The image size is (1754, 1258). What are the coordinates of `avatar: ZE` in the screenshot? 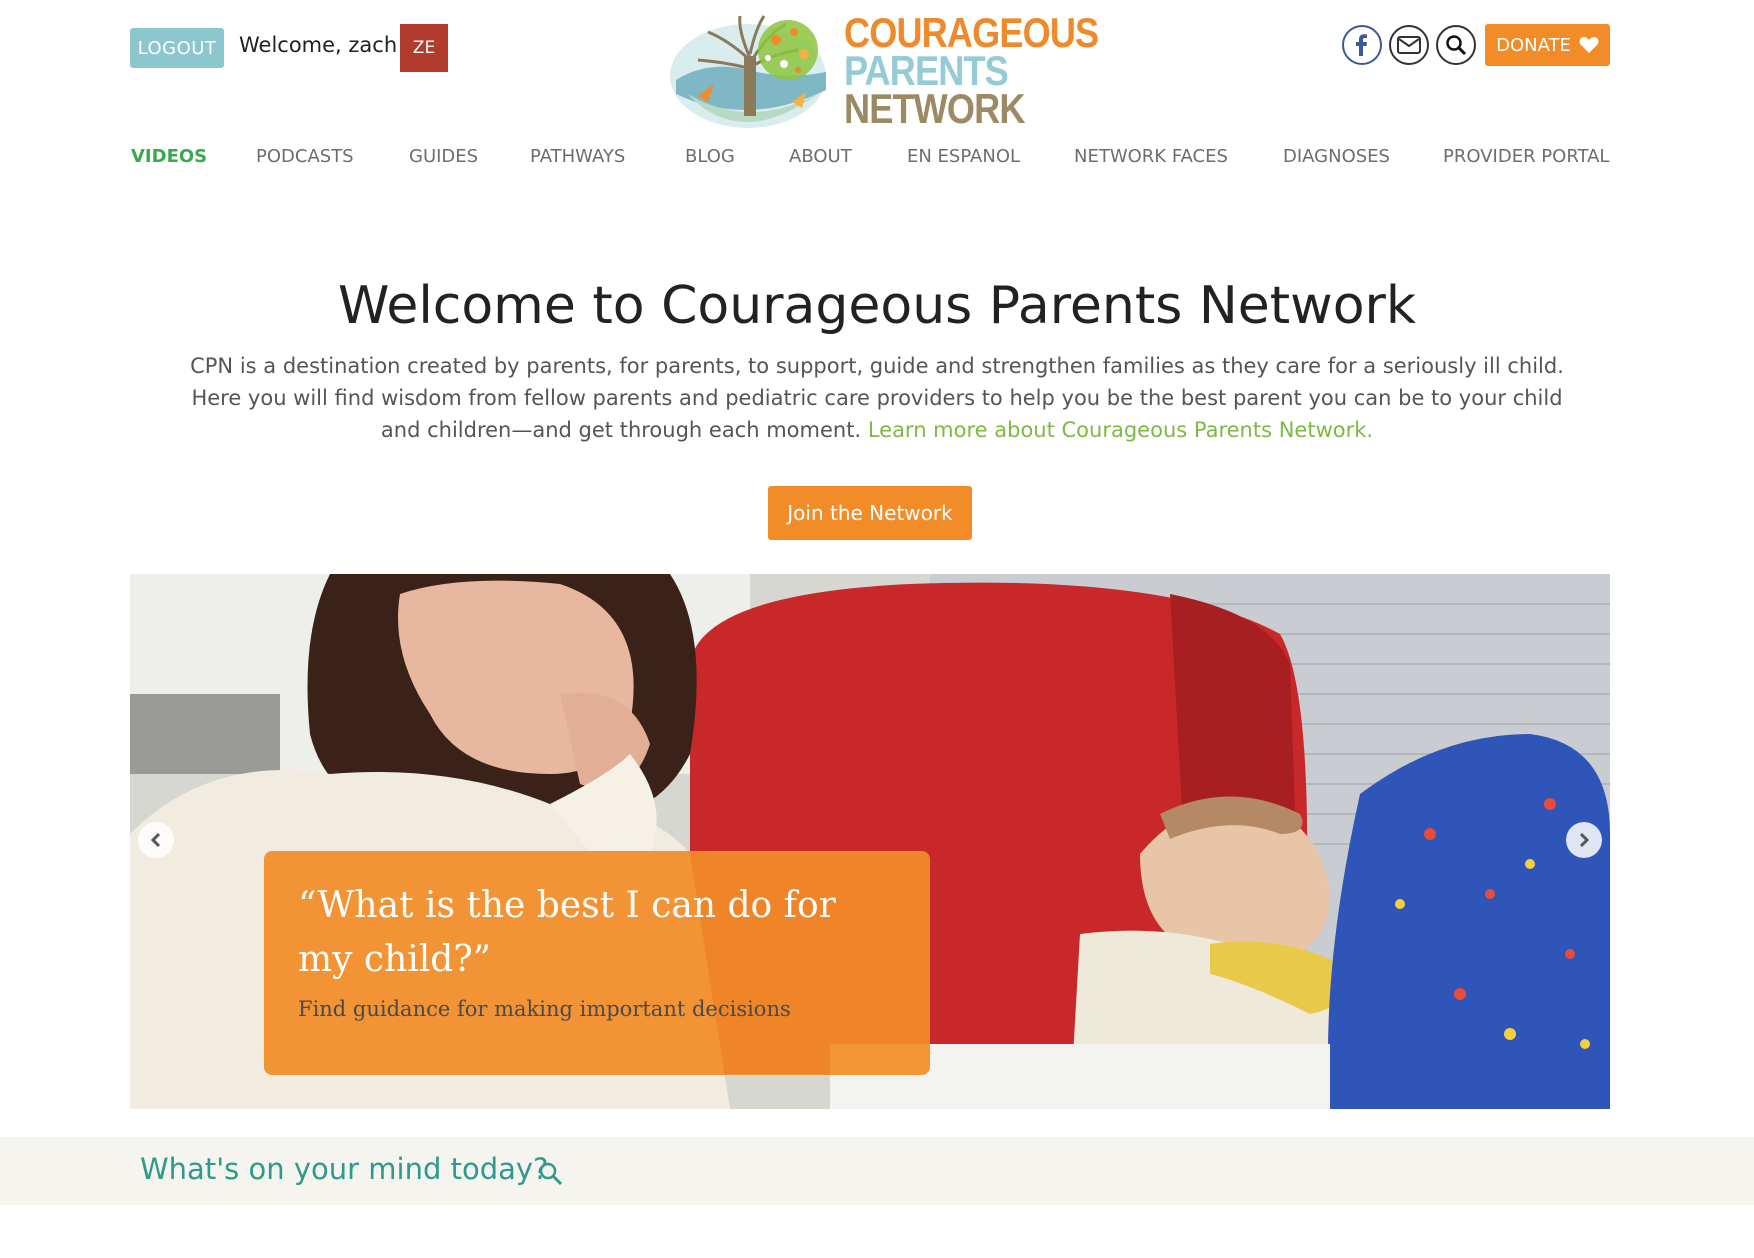 It's located at (424, 48).